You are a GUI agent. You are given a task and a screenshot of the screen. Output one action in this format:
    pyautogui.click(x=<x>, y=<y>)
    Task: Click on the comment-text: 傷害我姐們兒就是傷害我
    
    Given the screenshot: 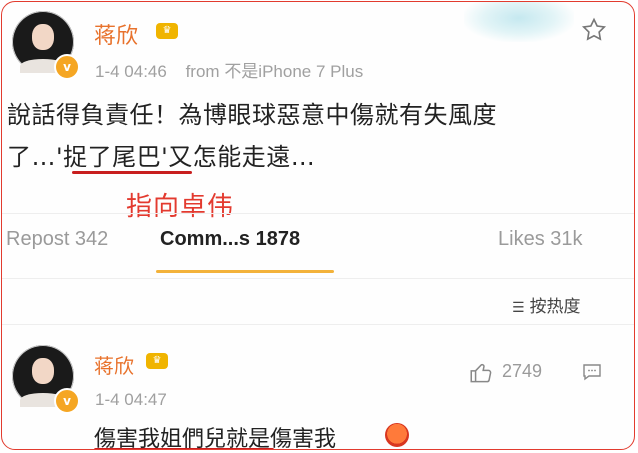 What is the action you would take?
    pyautogui.click(x=215, y=438)
    